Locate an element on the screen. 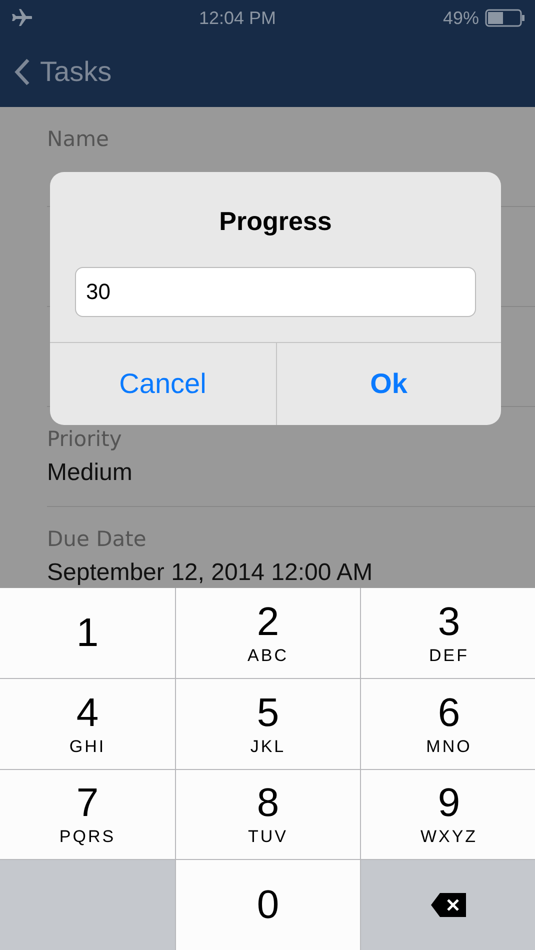 This screenshot has width=535, height=950. keypad-key: 5 JKL is located at coordinates (268, 723).